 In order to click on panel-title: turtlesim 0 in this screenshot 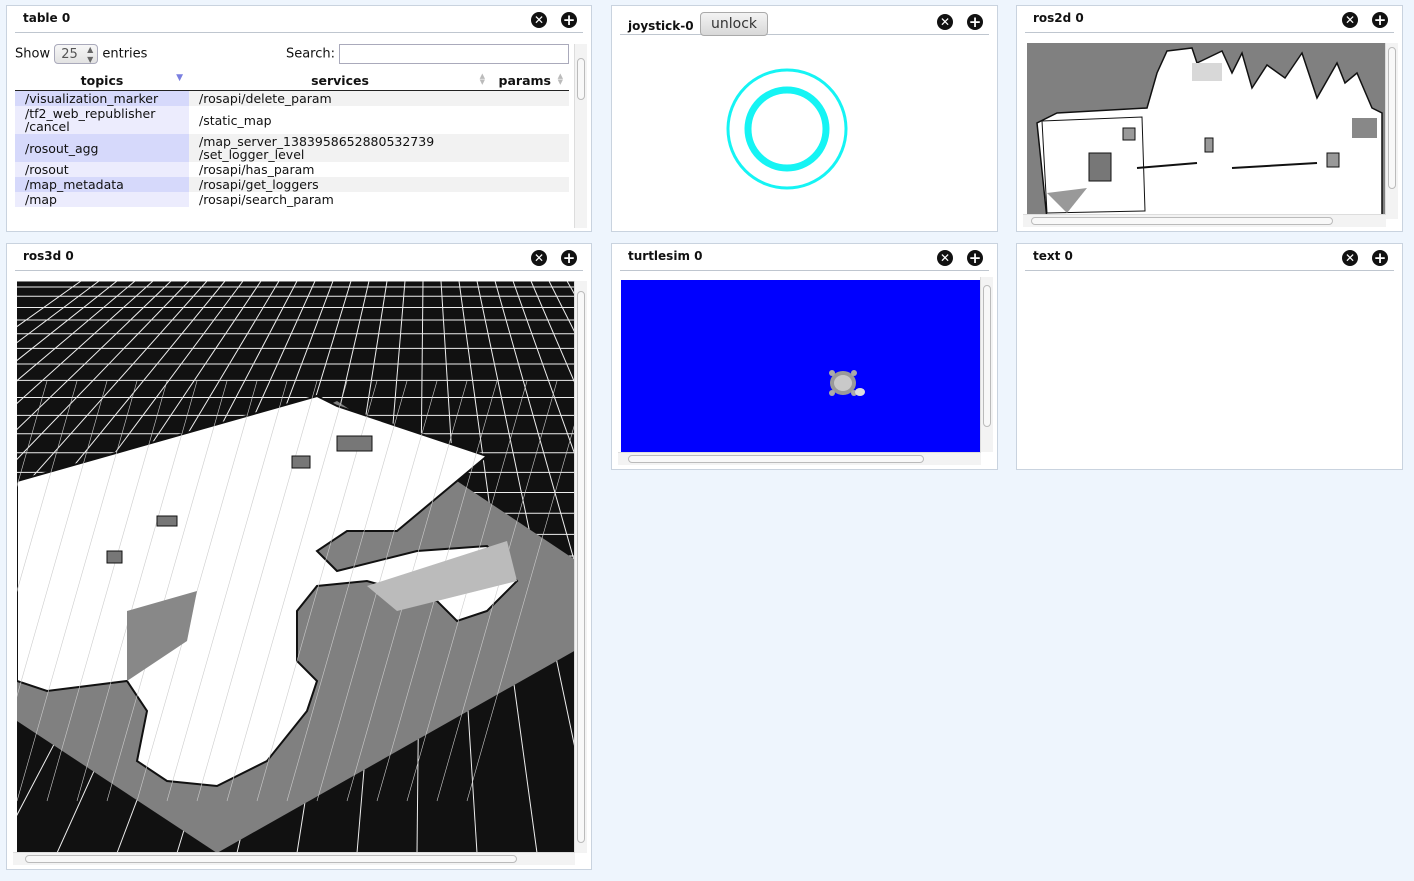, I will do `click(665, 256)`.